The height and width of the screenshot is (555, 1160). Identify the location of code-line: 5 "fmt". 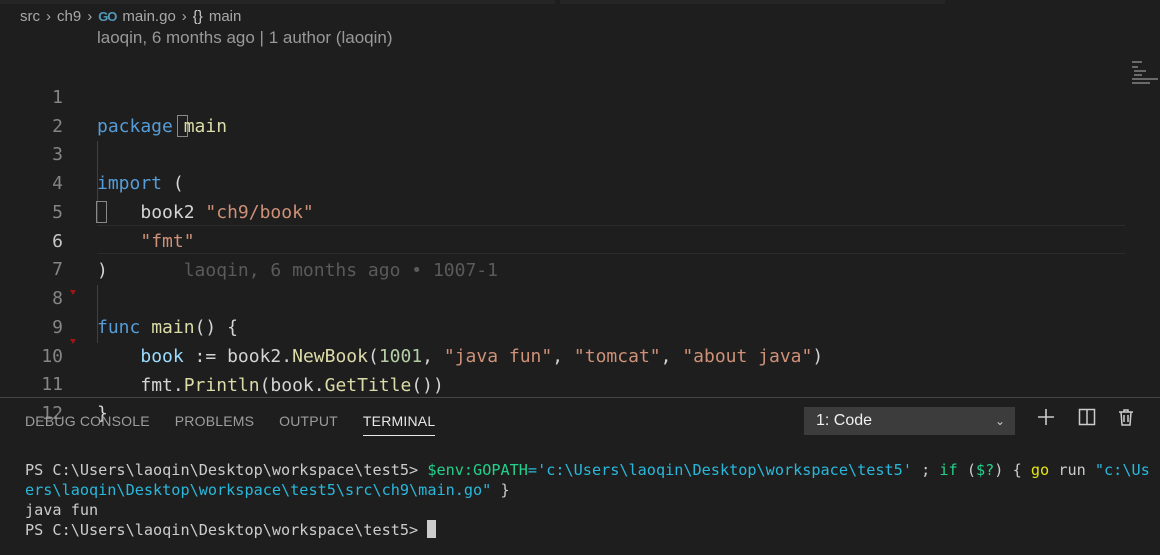
(562, 210).